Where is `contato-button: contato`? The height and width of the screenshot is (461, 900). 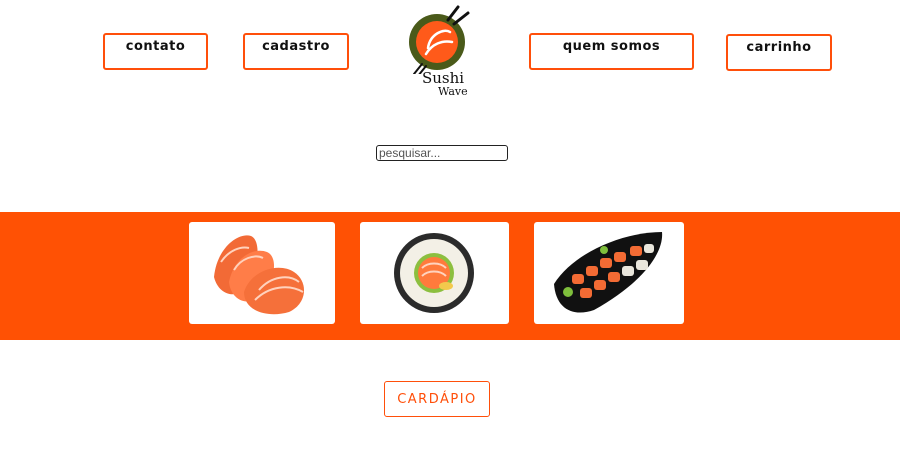 contato-button: contato is located at coordinates (155, 51).